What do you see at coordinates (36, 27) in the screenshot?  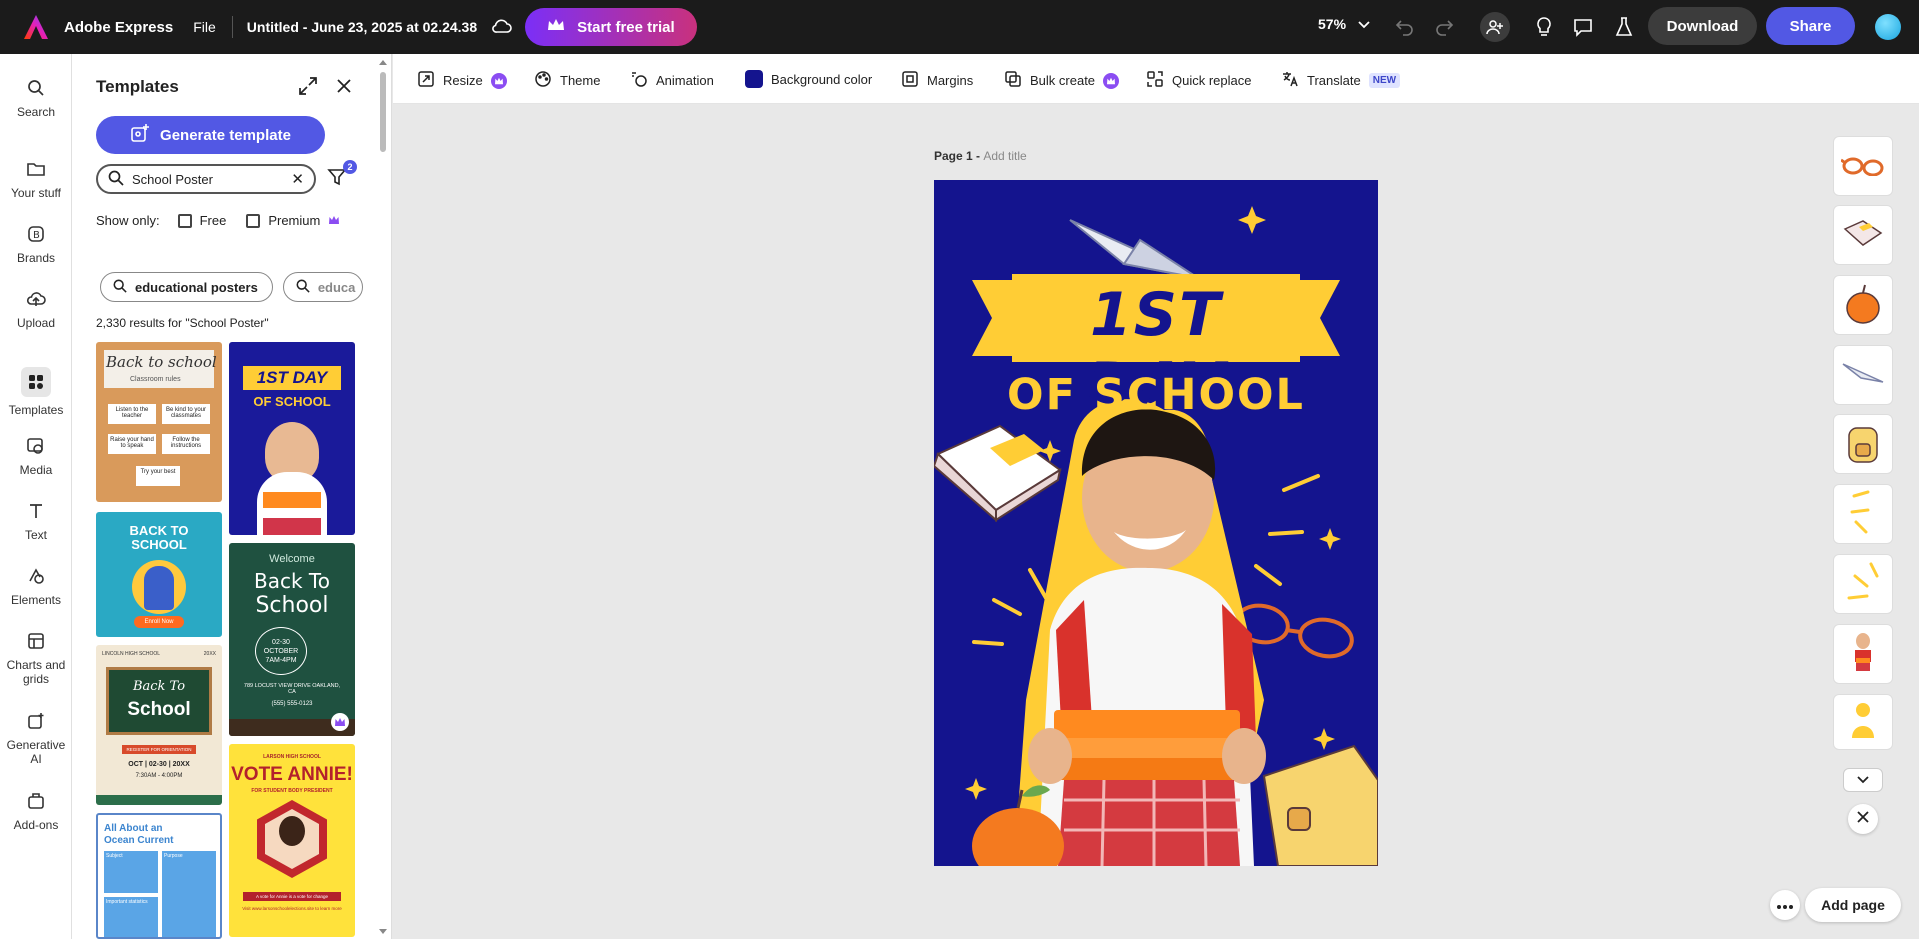 I see `adobe-express-logo-icon` at bounding box center [36, 27].